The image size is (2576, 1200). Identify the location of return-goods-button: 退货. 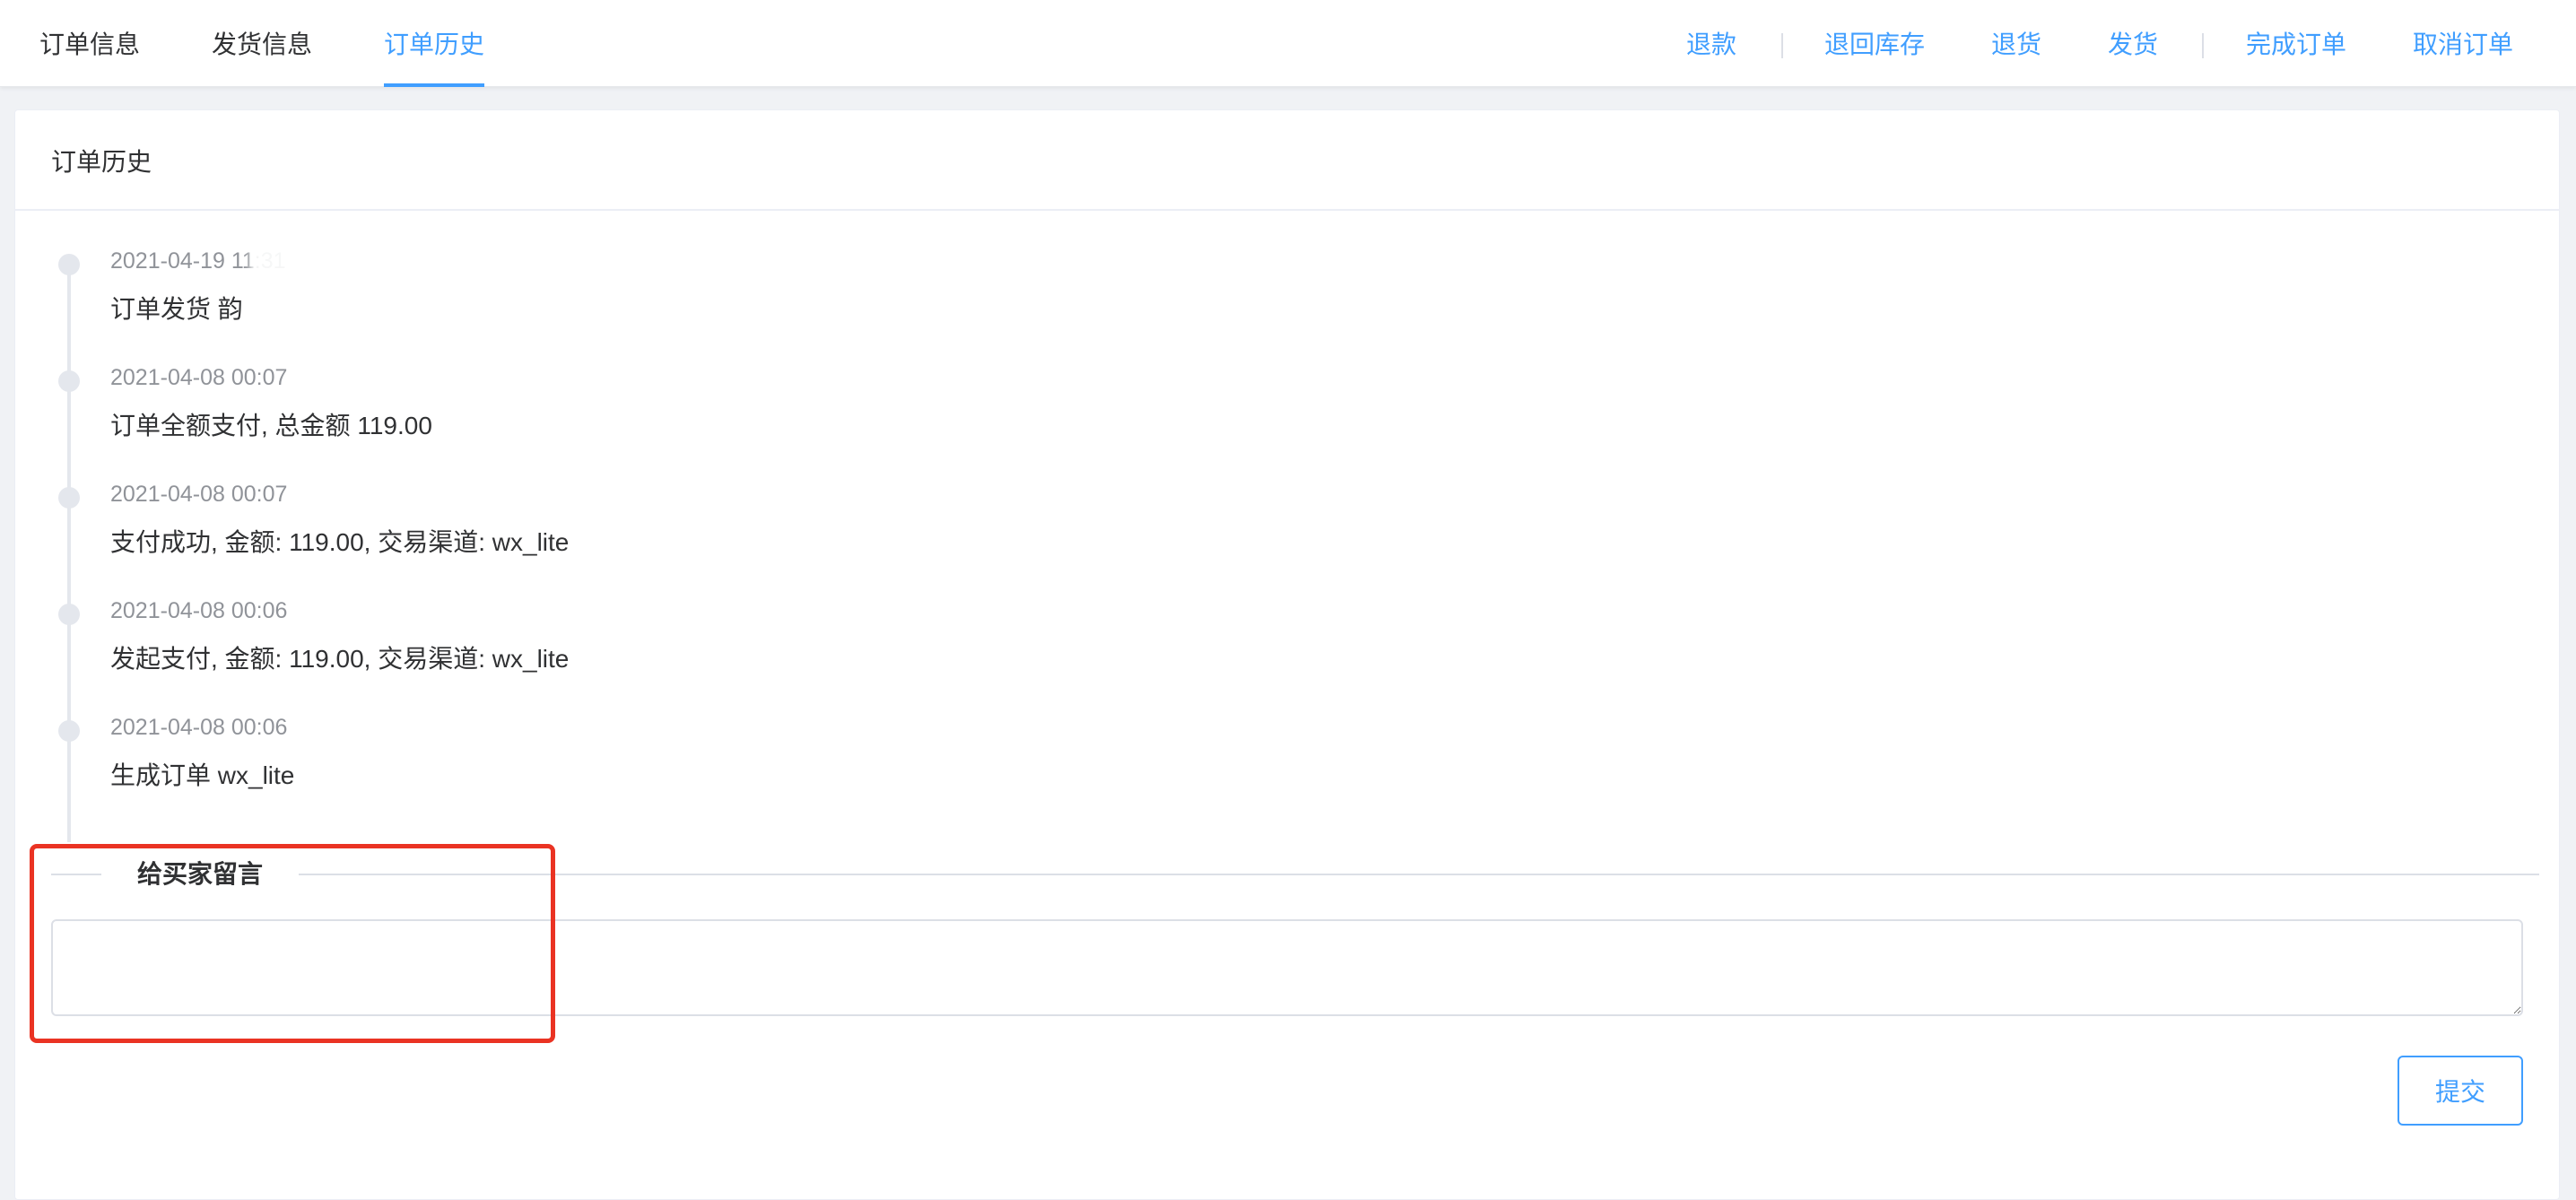
(2016, 43).